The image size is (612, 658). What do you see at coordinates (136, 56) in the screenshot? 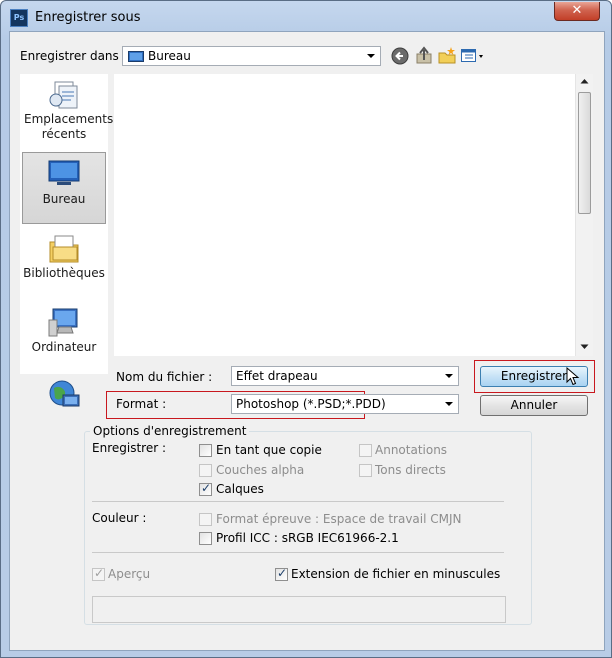
I see `desktop-small-icon` at bounding box center [136, 56].